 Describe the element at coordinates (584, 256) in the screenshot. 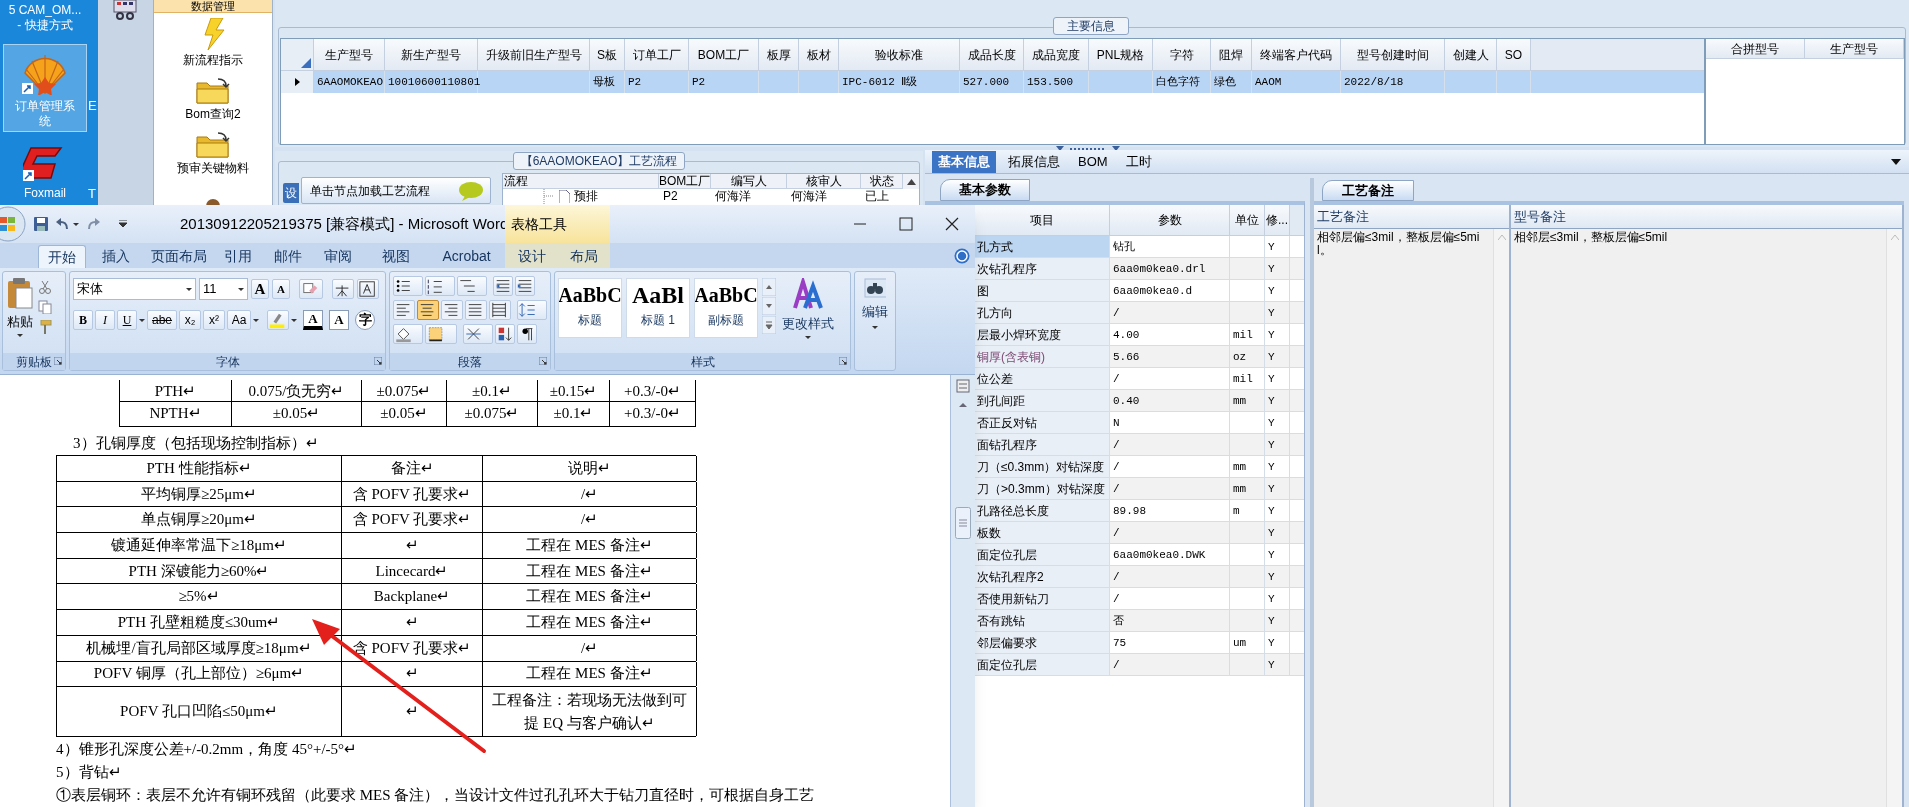

I see `ribbon-tab: 布局` at that location.